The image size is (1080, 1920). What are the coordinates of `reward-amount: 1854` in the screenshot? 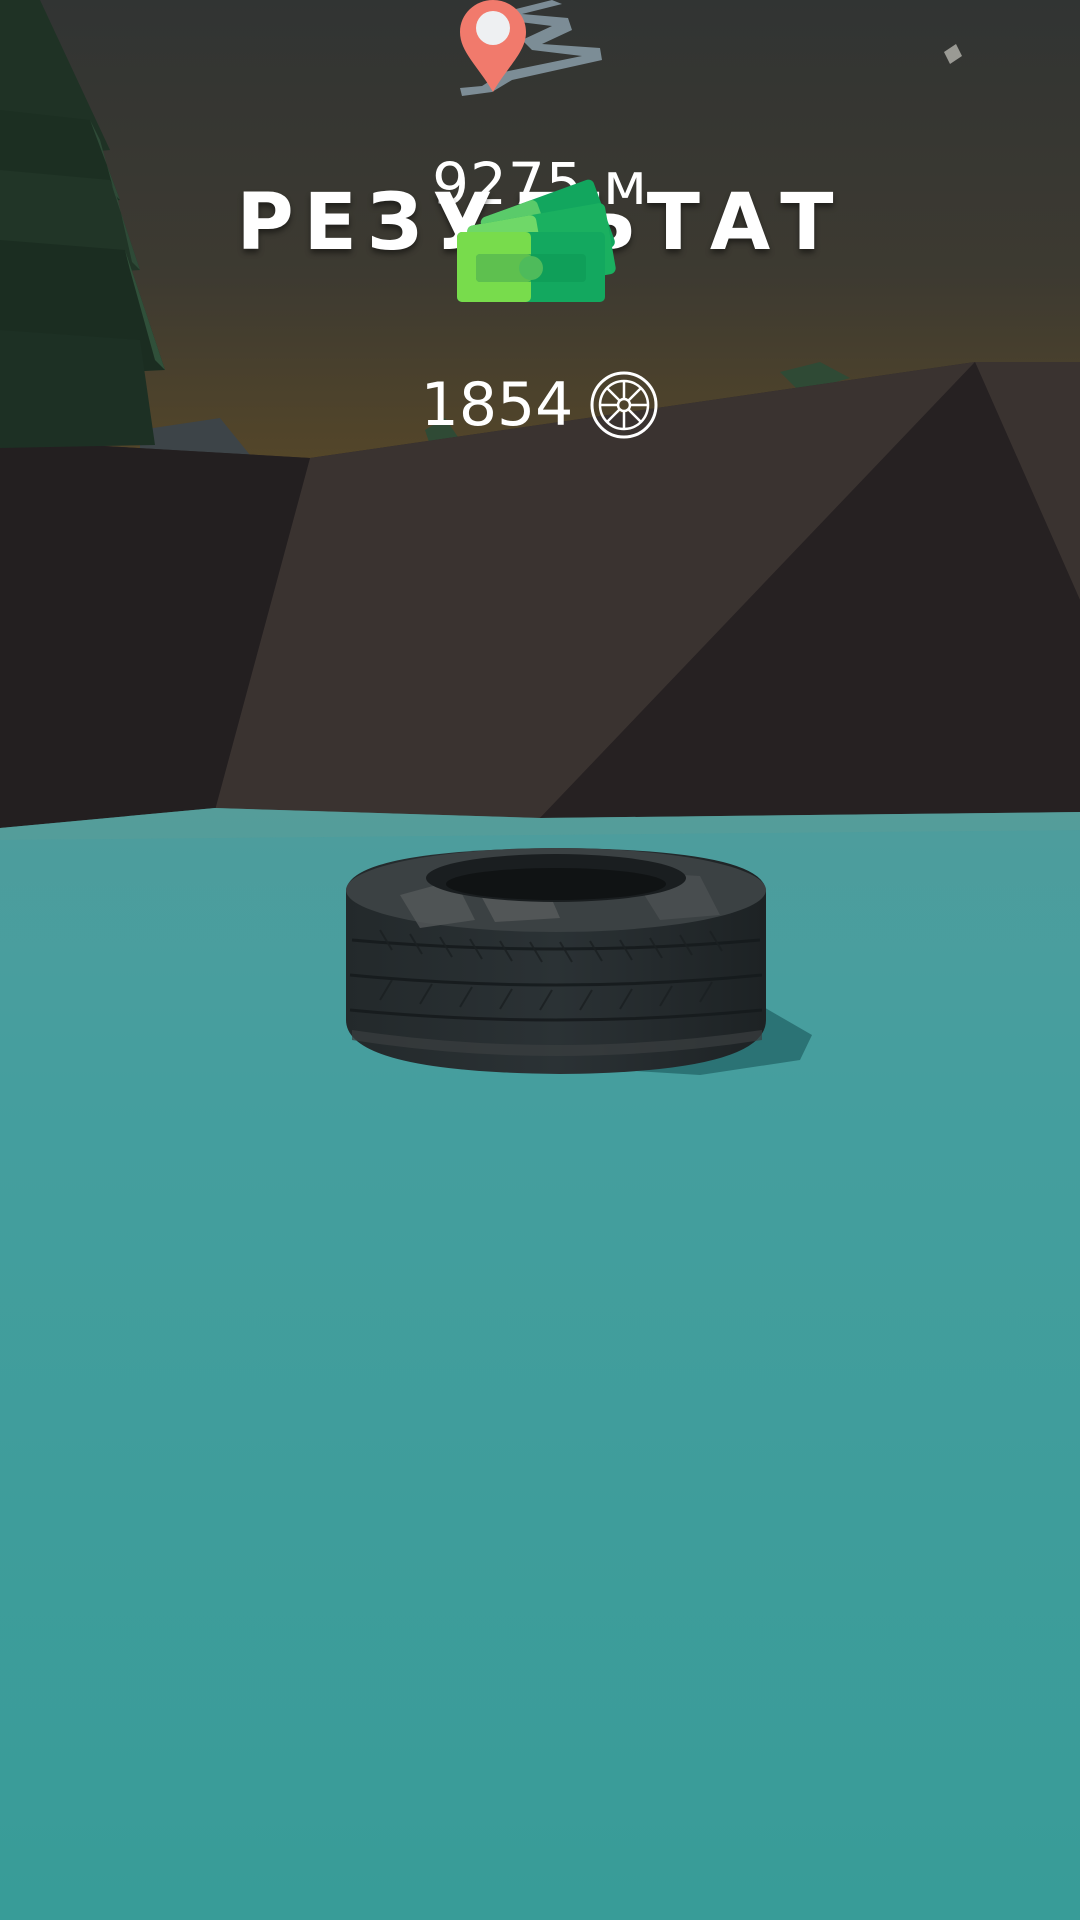 It's located at (497, 405).